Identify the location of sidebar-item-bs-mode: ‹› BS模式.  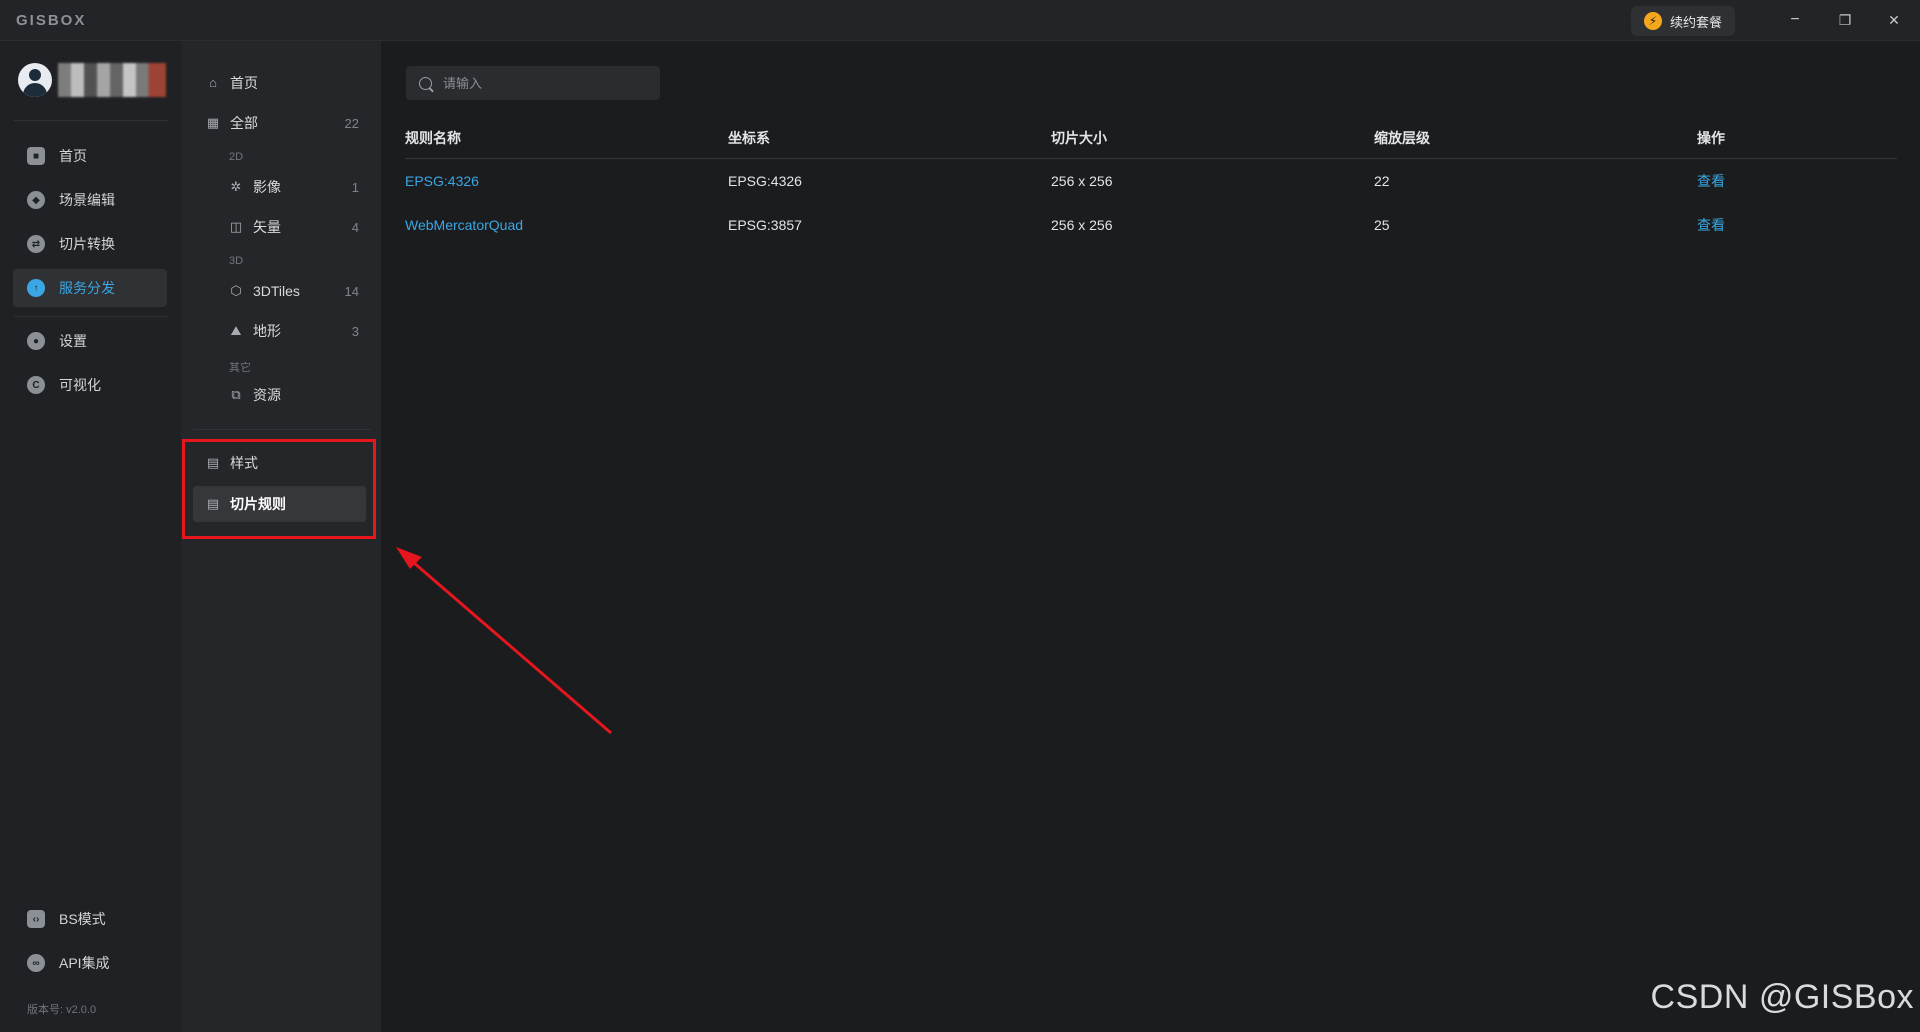
(90, 919).